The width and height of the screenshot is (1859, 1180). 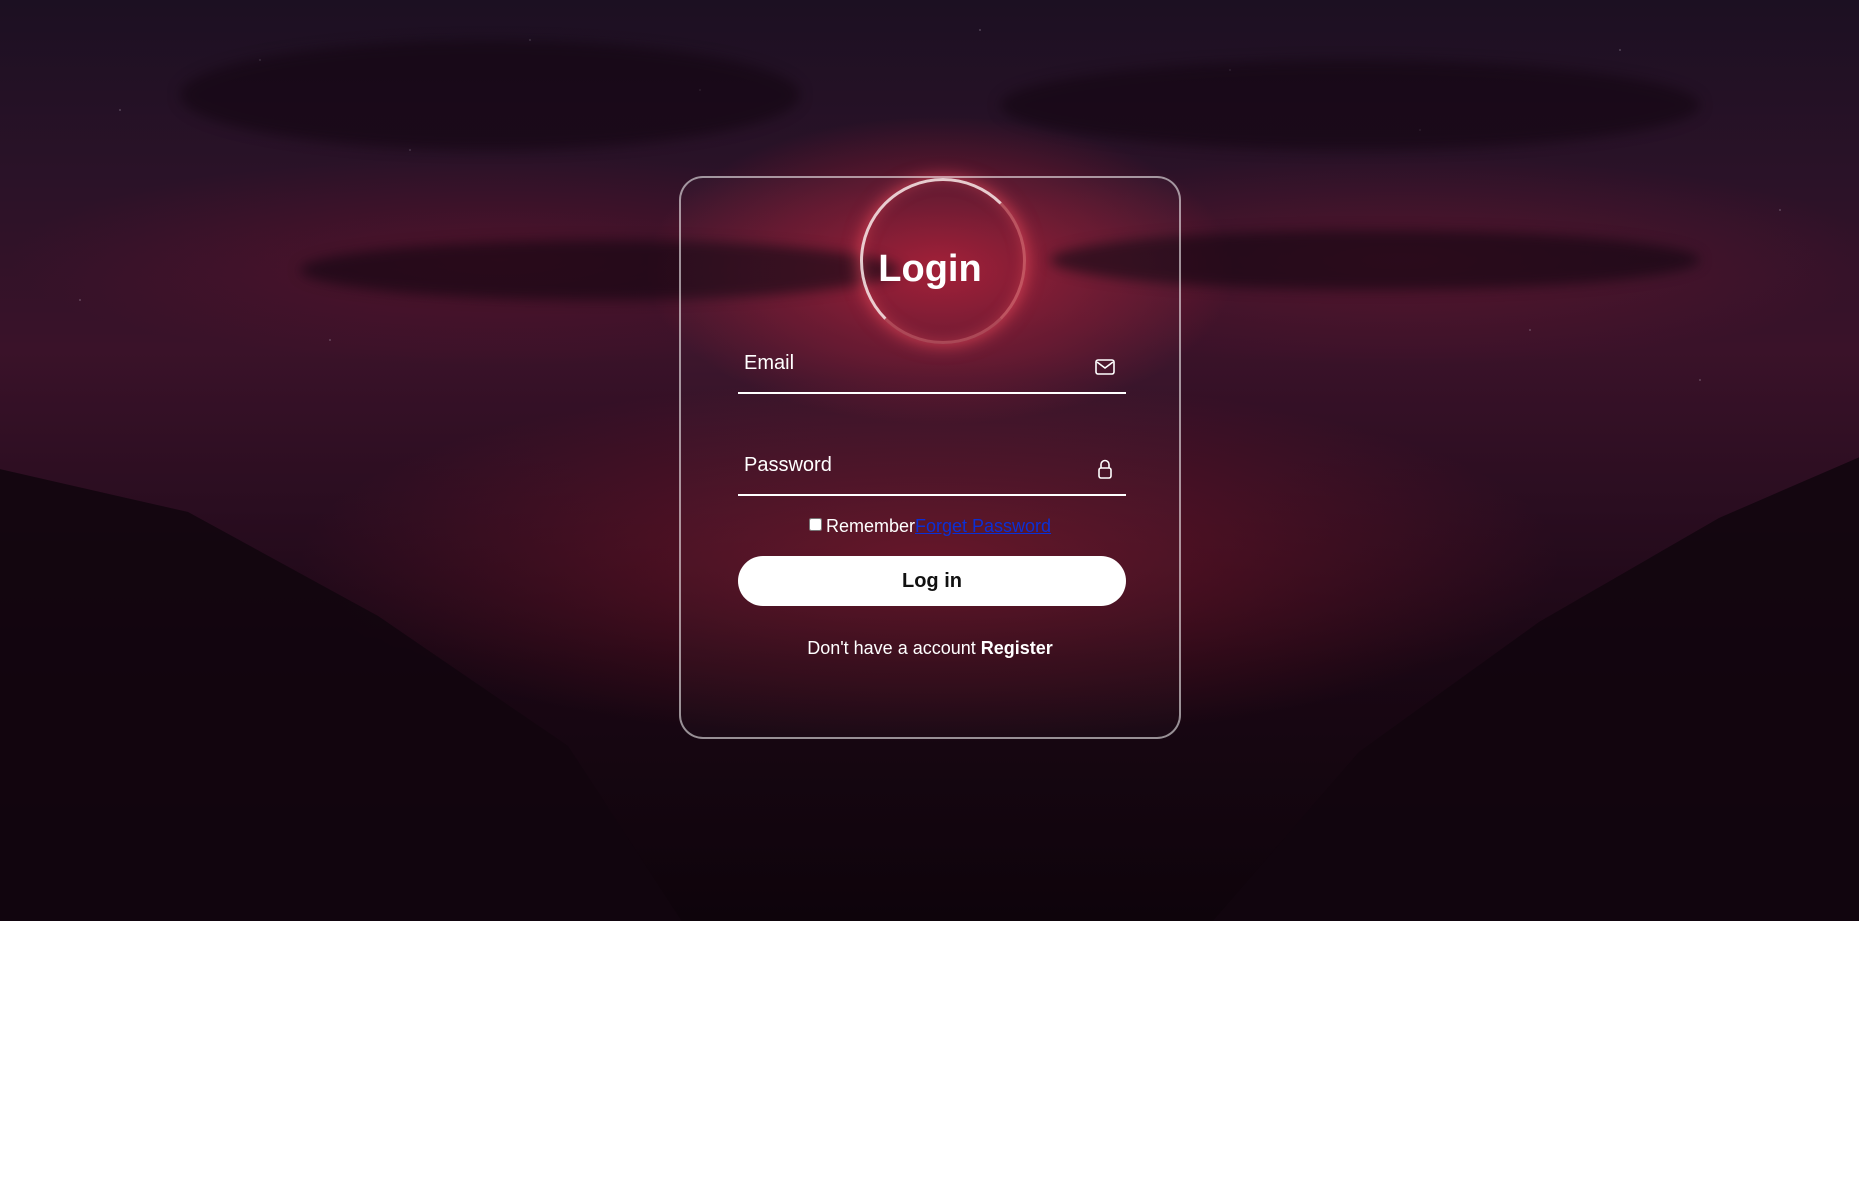 I want to click on forgot-password-link: Forget Password, so click(x=983, y=526).